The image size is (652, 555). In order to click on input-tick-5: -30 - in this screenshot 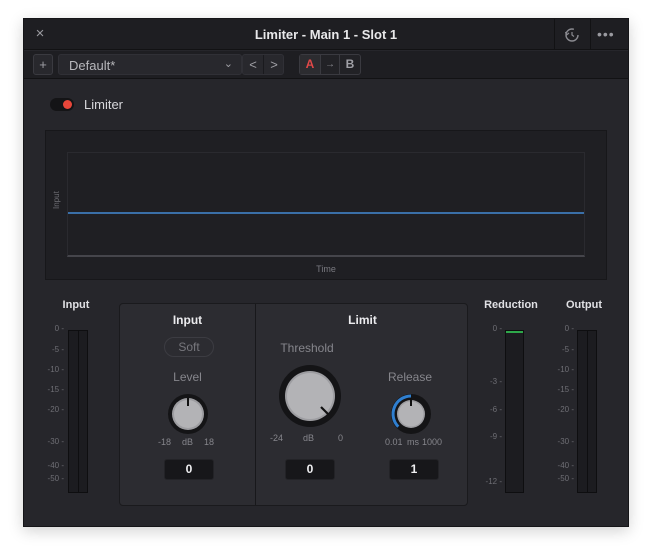, I will do `click(55, 441)`.